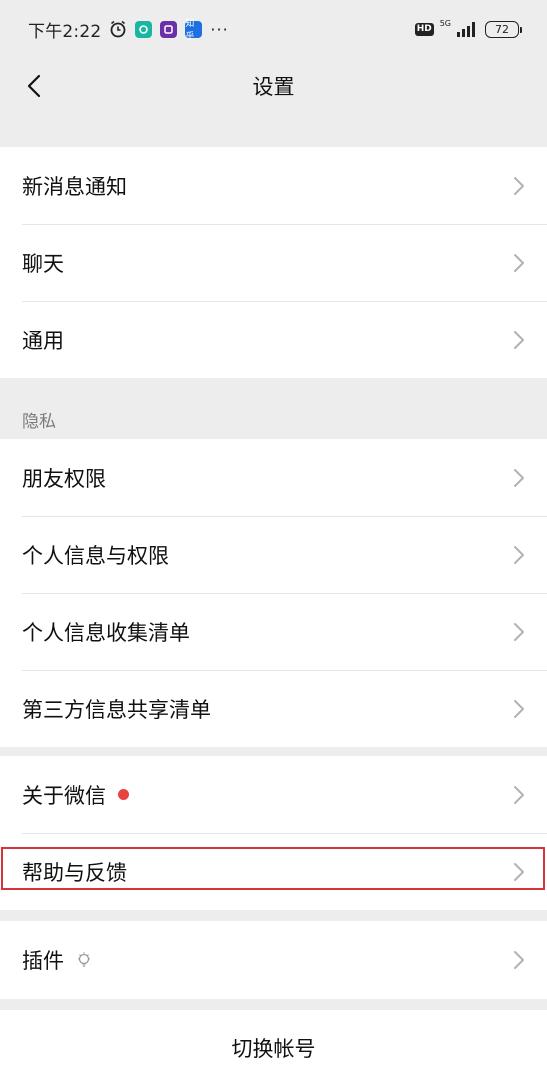 The width and height of the screenshot is (547, 1080). I want to click on more-notifications-icon: ···, so click(219, 29).